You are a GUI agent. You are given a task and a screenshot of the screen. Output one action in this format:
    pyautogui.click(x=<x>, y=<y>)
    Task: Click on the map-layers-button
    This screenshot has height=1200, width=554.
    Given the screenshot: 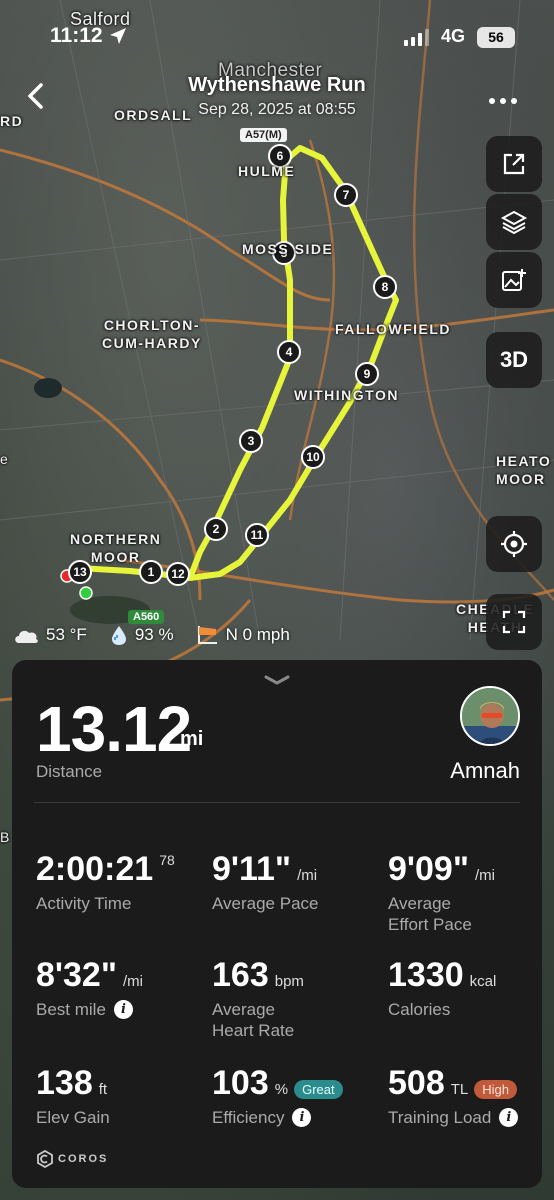 What is the action you would take?
    pyautogui.click(x=514, y=222)
    